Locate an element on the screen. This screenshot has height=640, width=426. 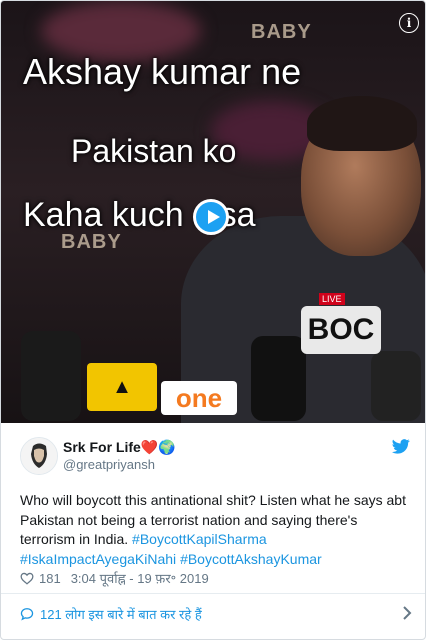
hashtag-link: #BoycottAkshayKumar is located at coordinates (251, 559).